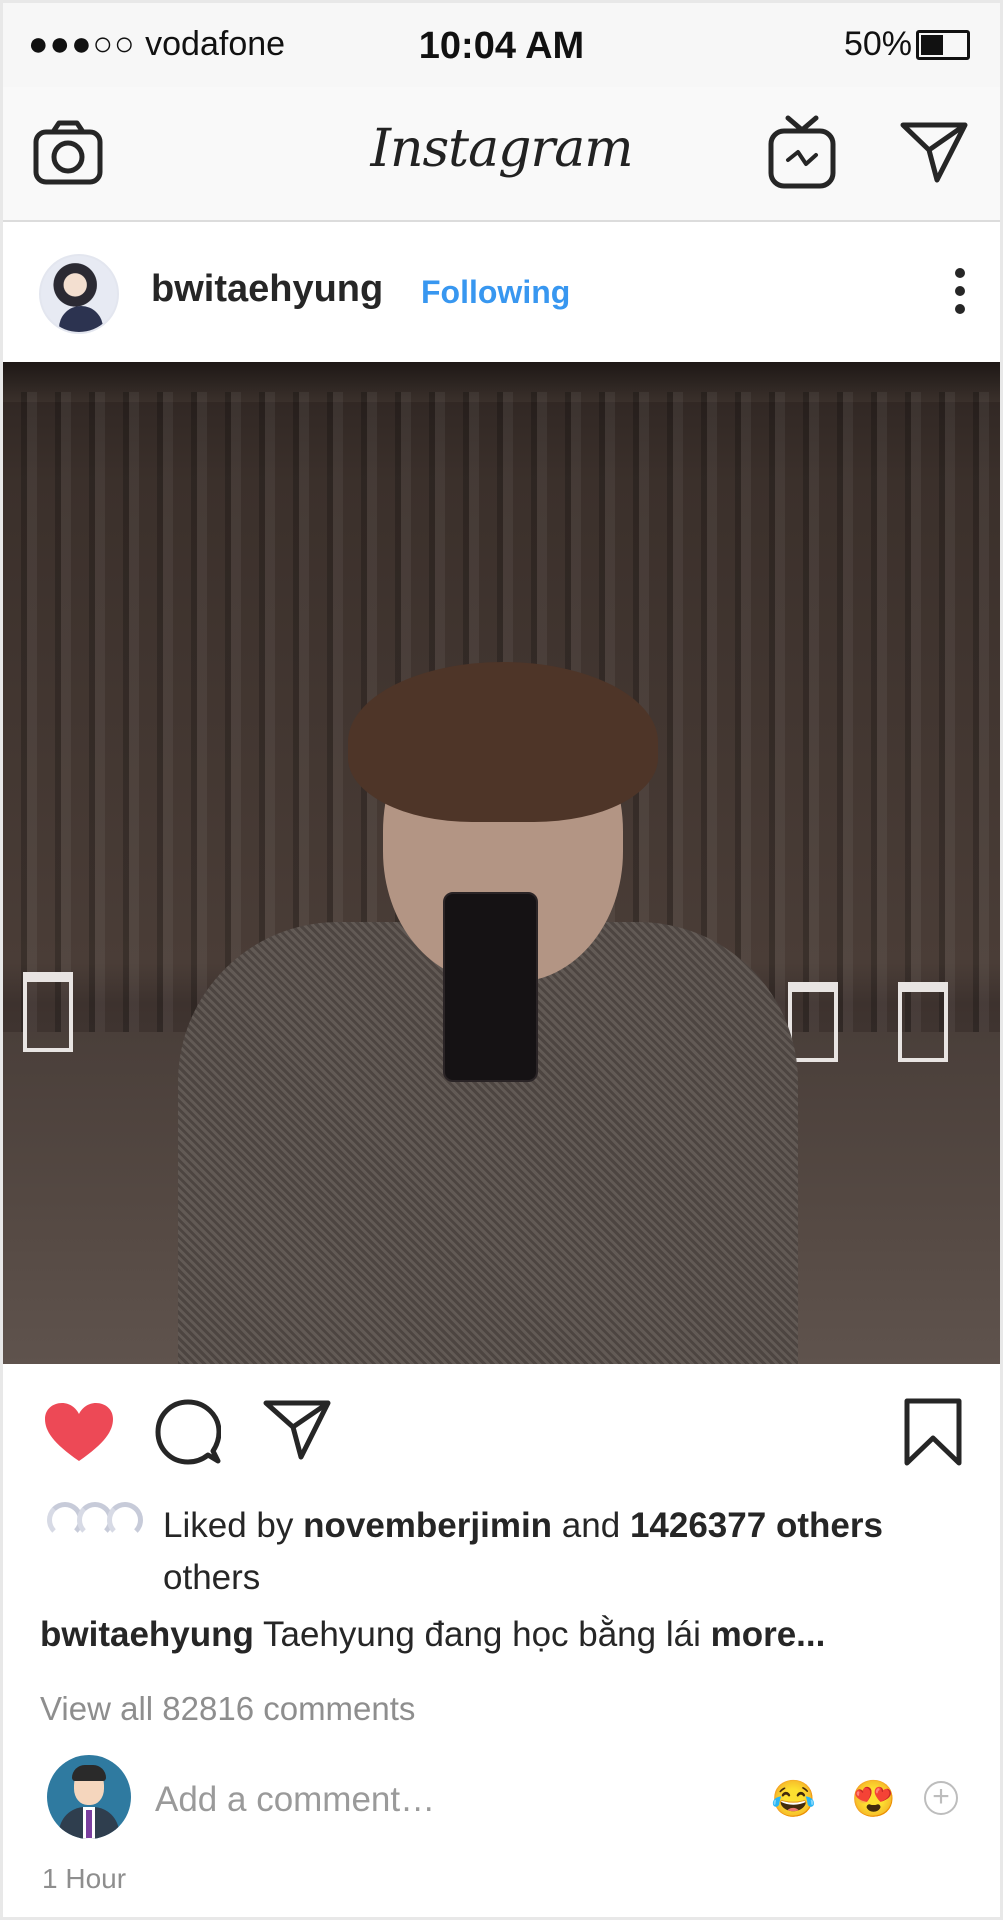 This screenshot has width=1003, height=1920. What do you see at coordinates (873, 1799) in the screenshot?
I see `heart-eyes-emoji-button: 😍` at bounding box center [873, 1799].